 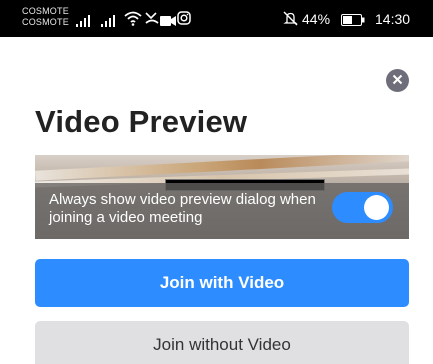 I want to click on close-button, so click(x=397, y=80).